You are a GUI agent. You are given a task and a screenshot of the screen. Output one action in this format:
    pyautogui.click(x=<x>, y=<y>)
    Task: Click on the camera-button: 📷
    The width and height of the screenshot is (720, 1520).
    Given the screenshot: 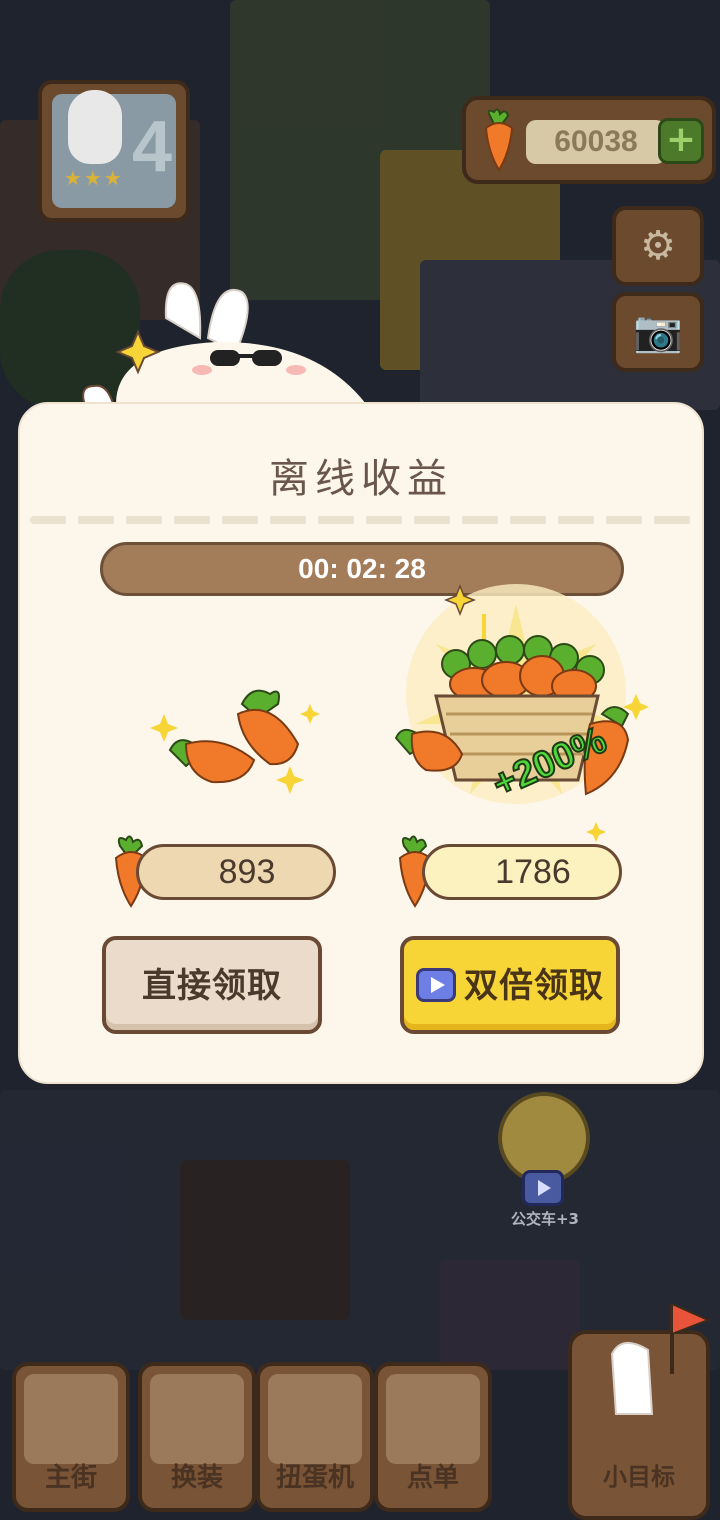 What is the action you would take?
    pyautogui.click(x=658, y=332)
    